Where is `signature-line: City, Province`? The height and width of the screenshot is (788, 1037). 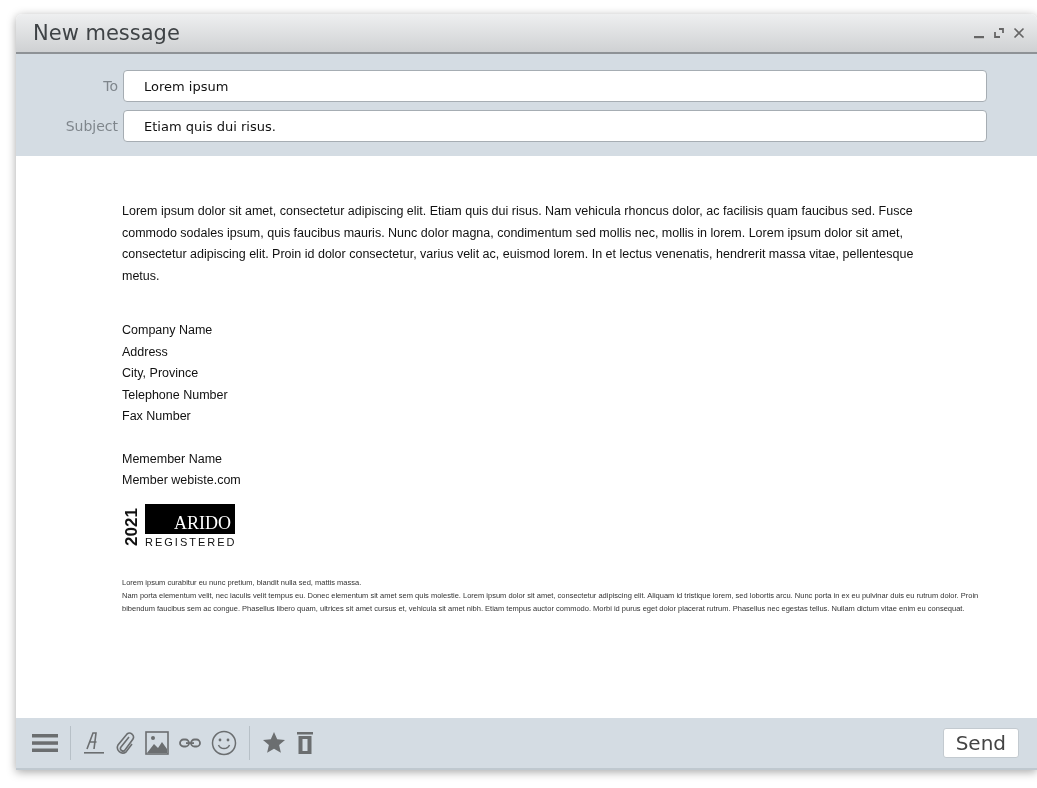 signature-line: City, Province is located at coordinates (161, 373).